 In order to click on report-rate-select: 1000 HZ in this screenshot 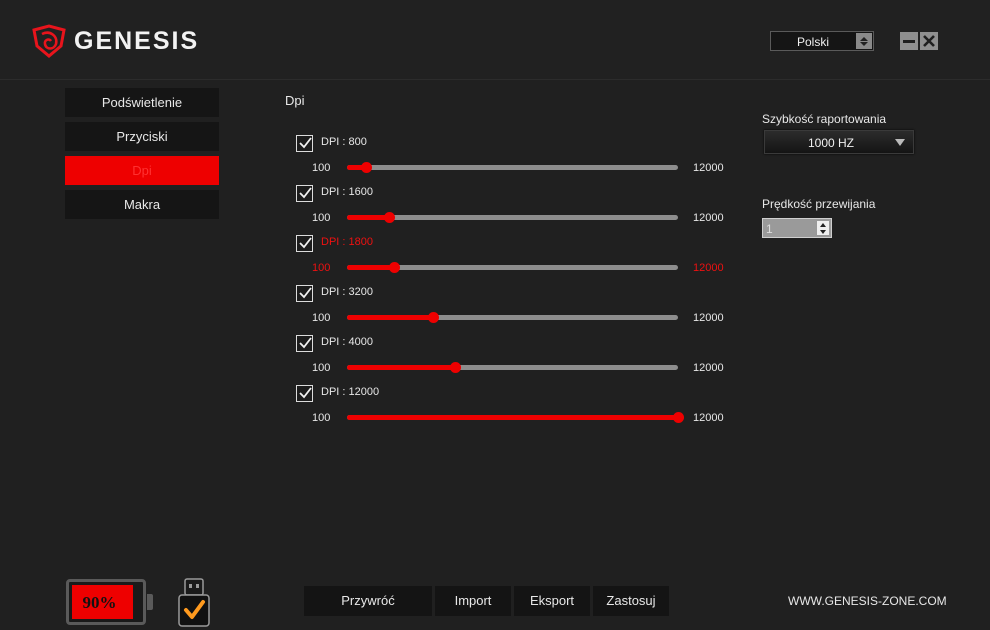, I will do `click(839, 142)`.